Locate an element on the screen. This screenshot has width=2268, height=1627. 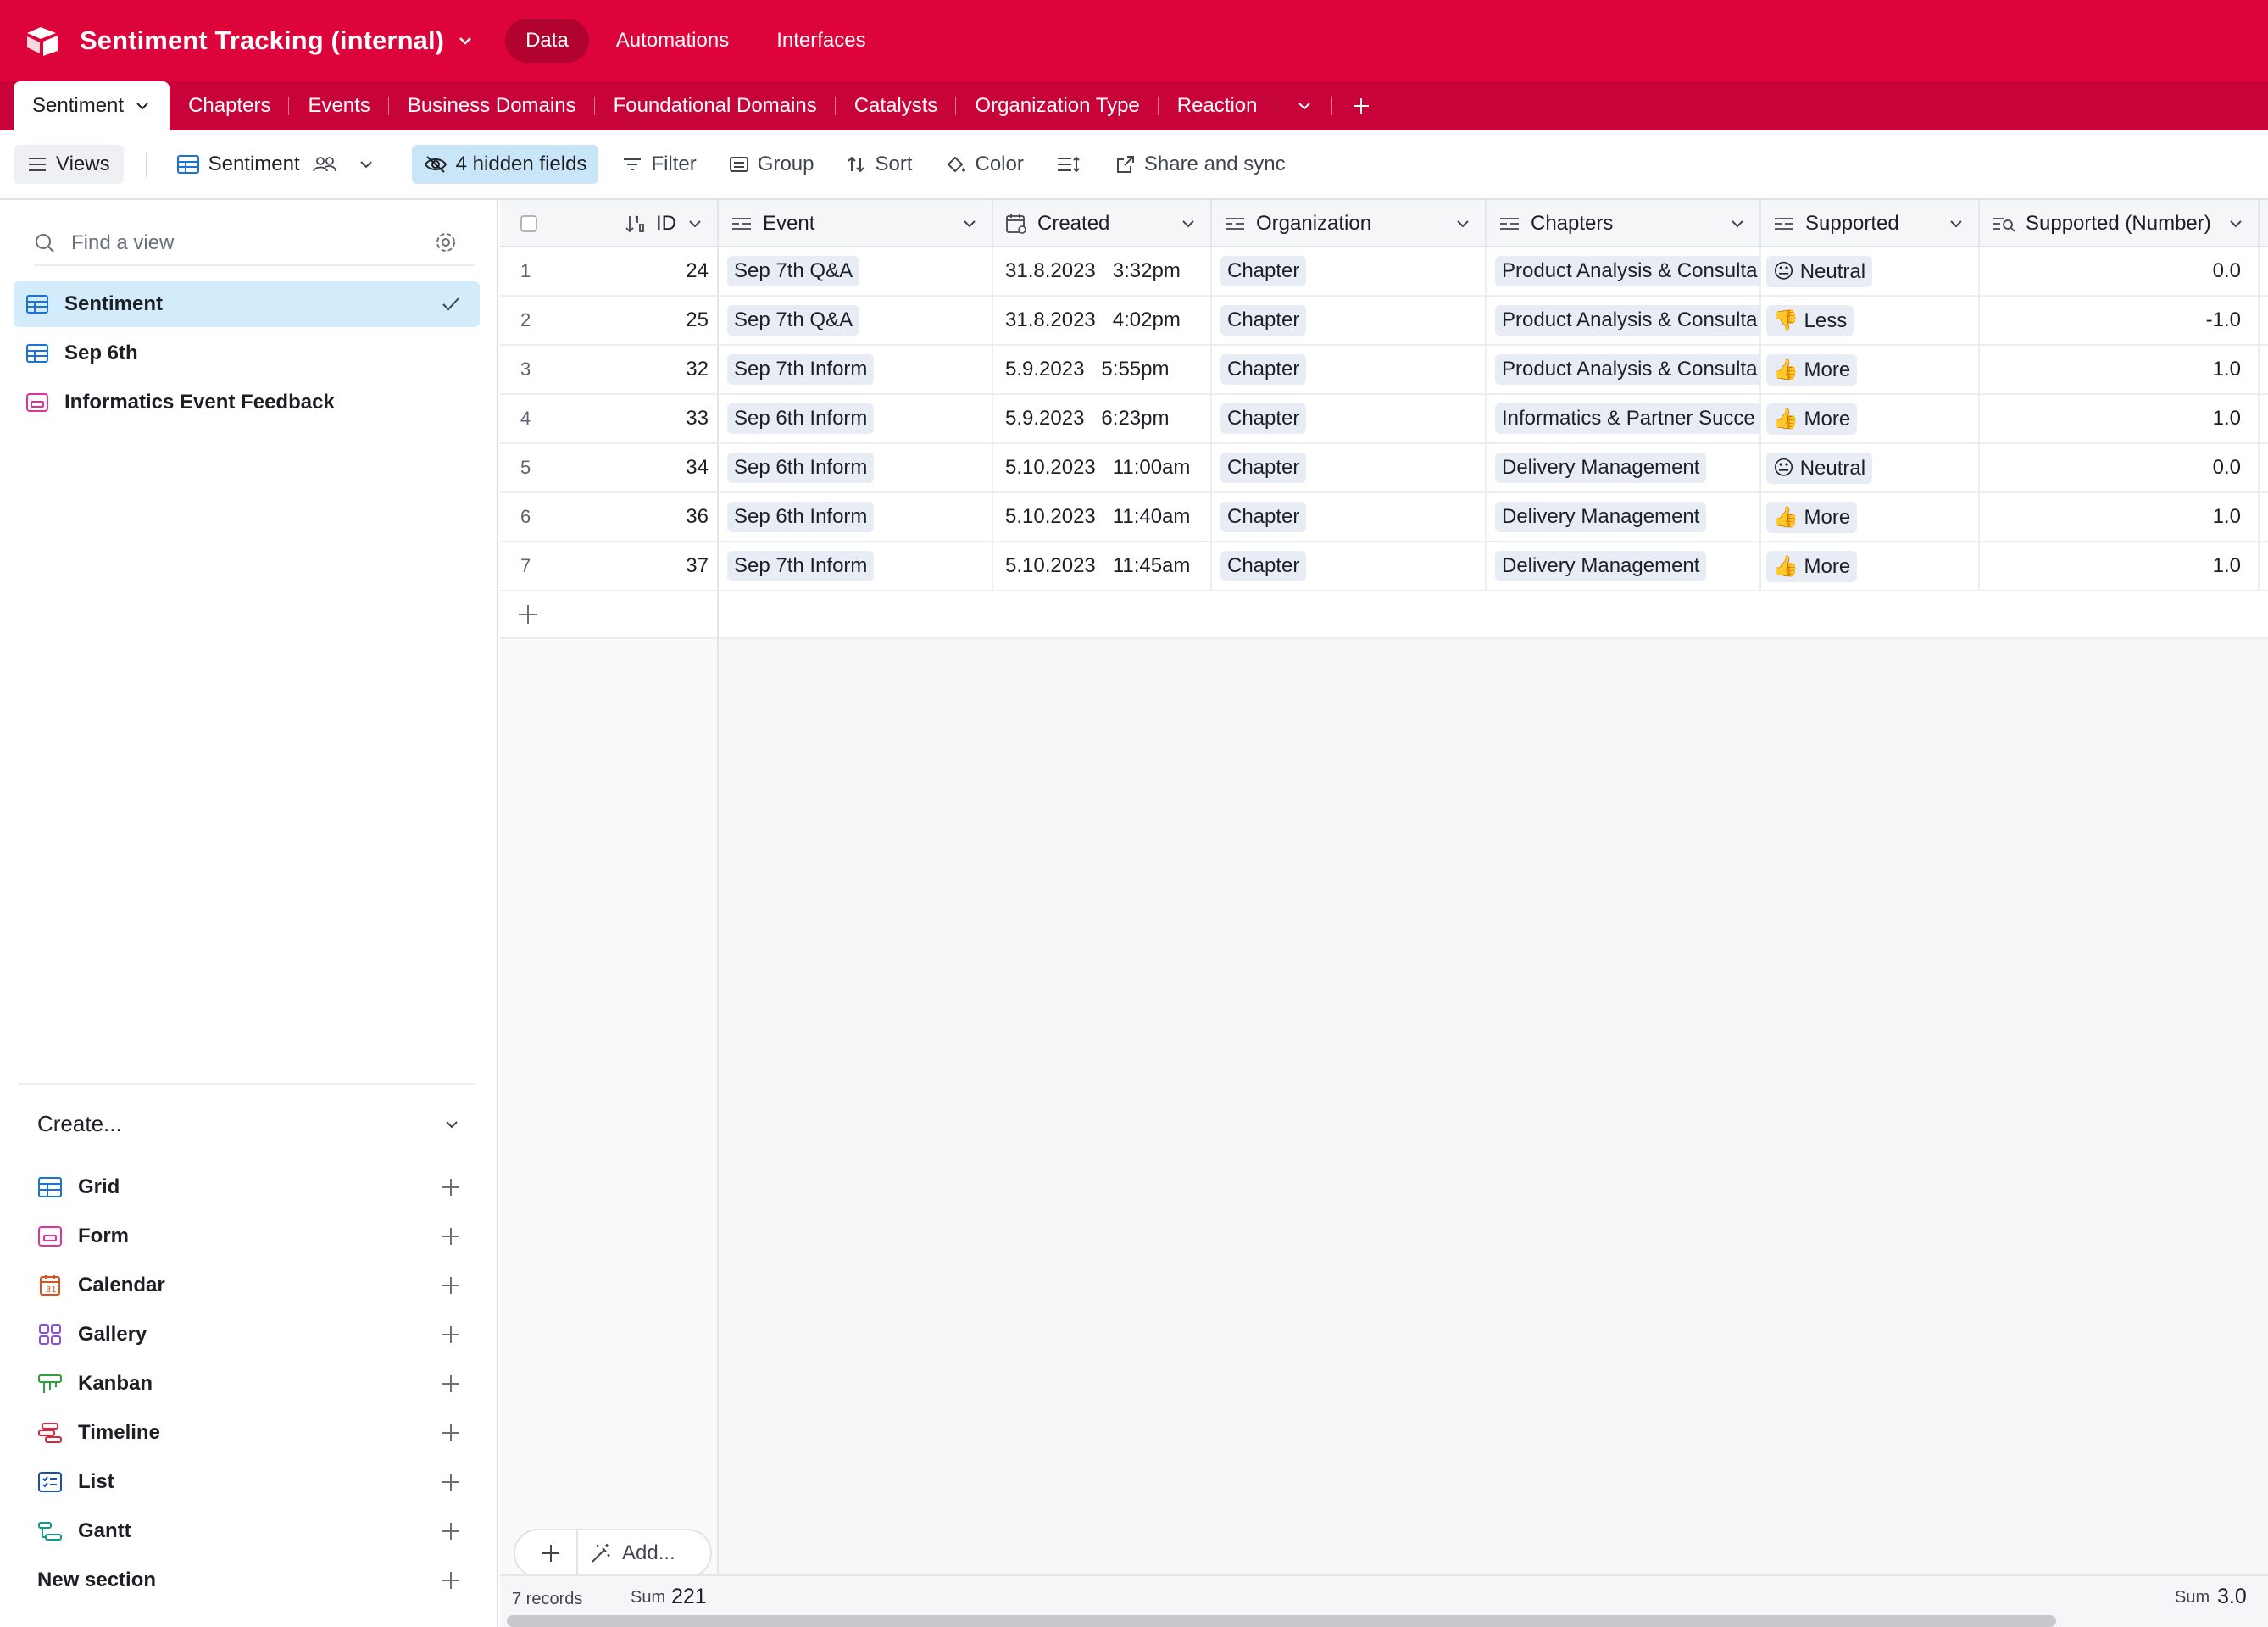
find-view: Find a view is located at coordinates (246, 244).